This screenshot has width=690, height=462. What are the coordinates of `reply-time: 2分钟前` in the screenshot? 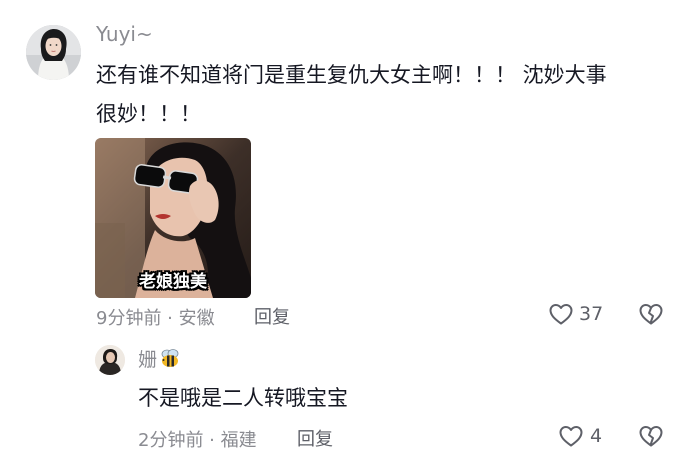 It's located at (171, 440).